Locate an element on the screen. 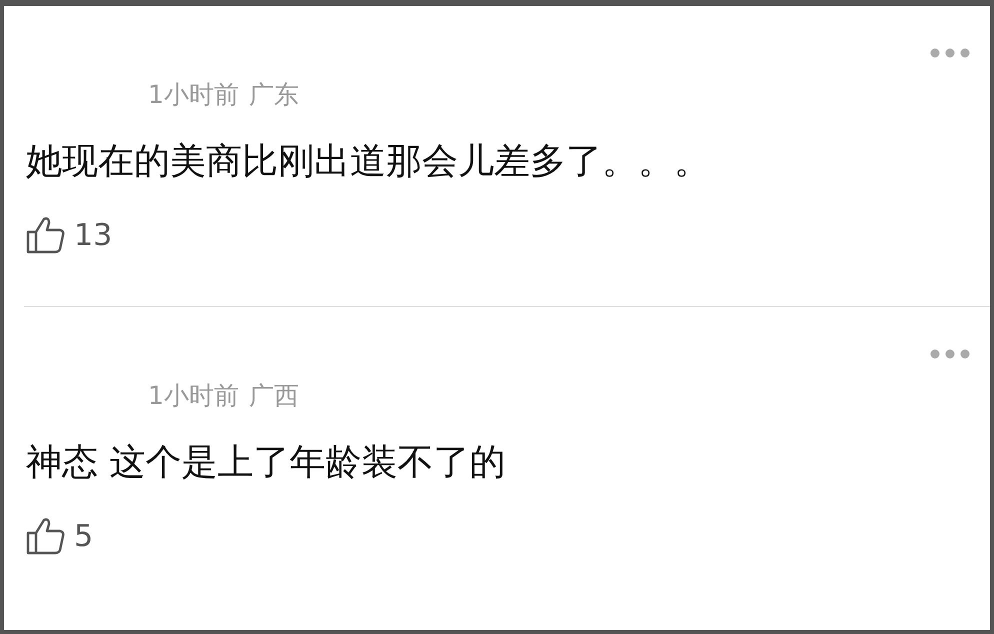 The width and height of the screenshot is (994, 634). comment-location: 广东 is located at coordinates (273, 95).